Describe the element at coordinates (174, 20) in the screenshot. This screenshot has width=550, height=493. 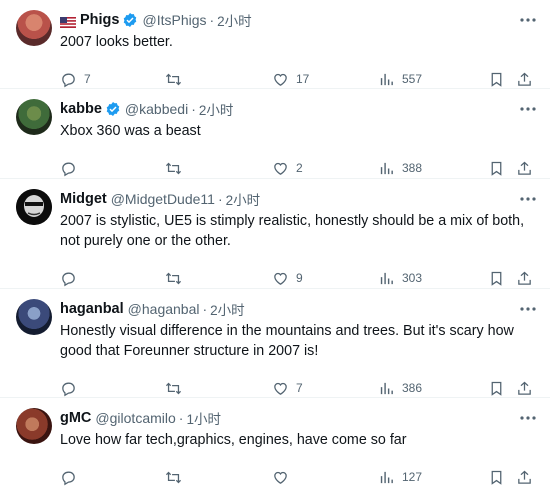
I see `handle: @ItsPhigs` at that location.